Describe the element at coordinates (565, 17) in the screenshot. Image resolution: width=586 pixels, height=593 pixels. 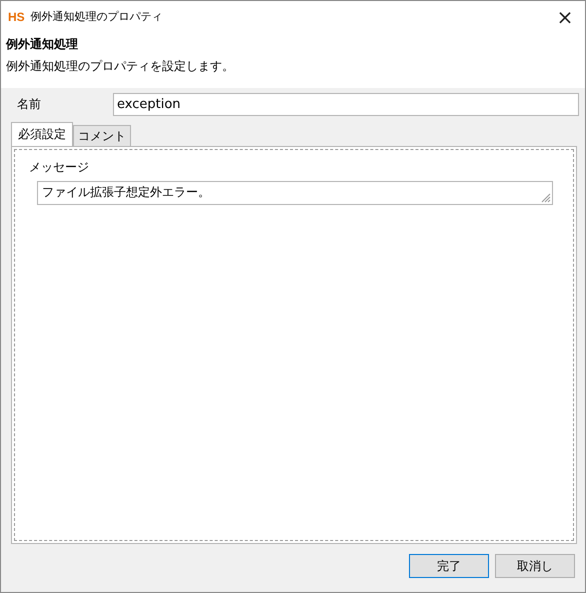
I see `close-button: ×` at that location.